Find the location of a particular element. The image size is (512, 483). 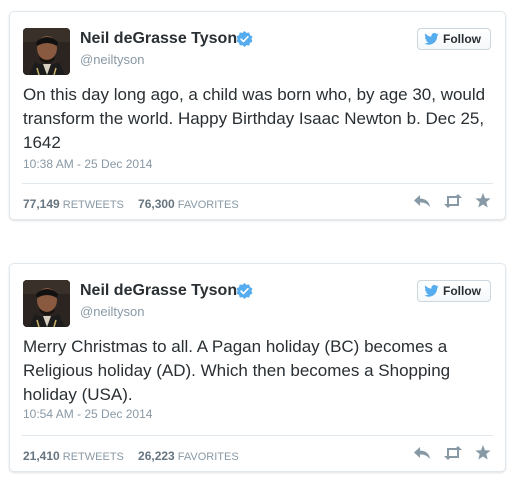

favorites-count: 76,300 is located at coordinates (156, 204).